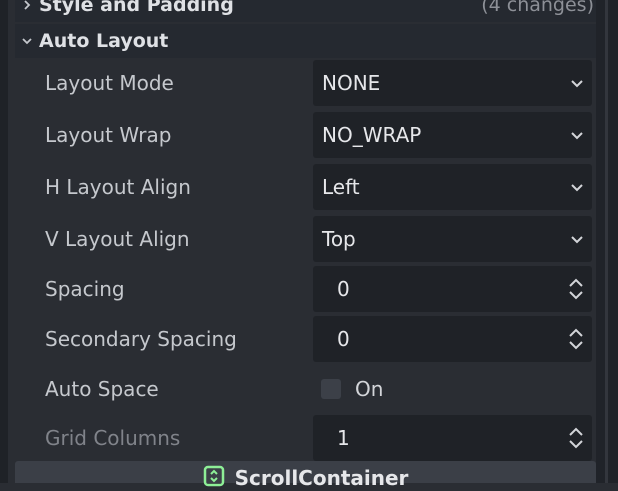  What do you see at coordinates (369, 389) in the screenshot?
I see `checkbox-label: On` at bounding box center [369, 389].